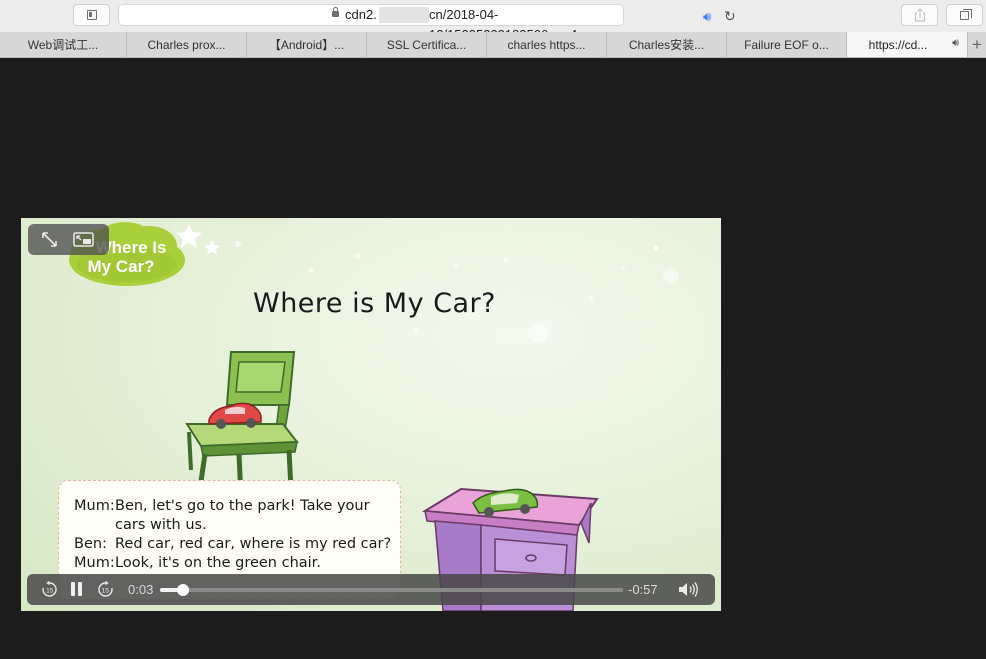  Describe the element at coordinates (361, 14) in the screenshot. I see `url-text-prefix: cdn2.` at that location.